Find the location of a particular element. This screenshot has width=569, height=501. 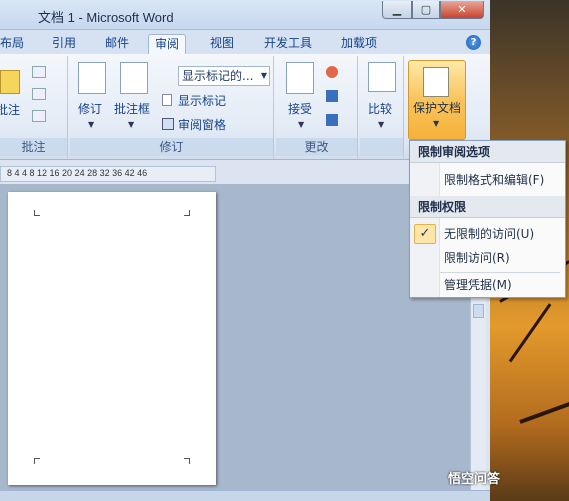

changes-group-label: 更改 is located at coordinates (316, 147).